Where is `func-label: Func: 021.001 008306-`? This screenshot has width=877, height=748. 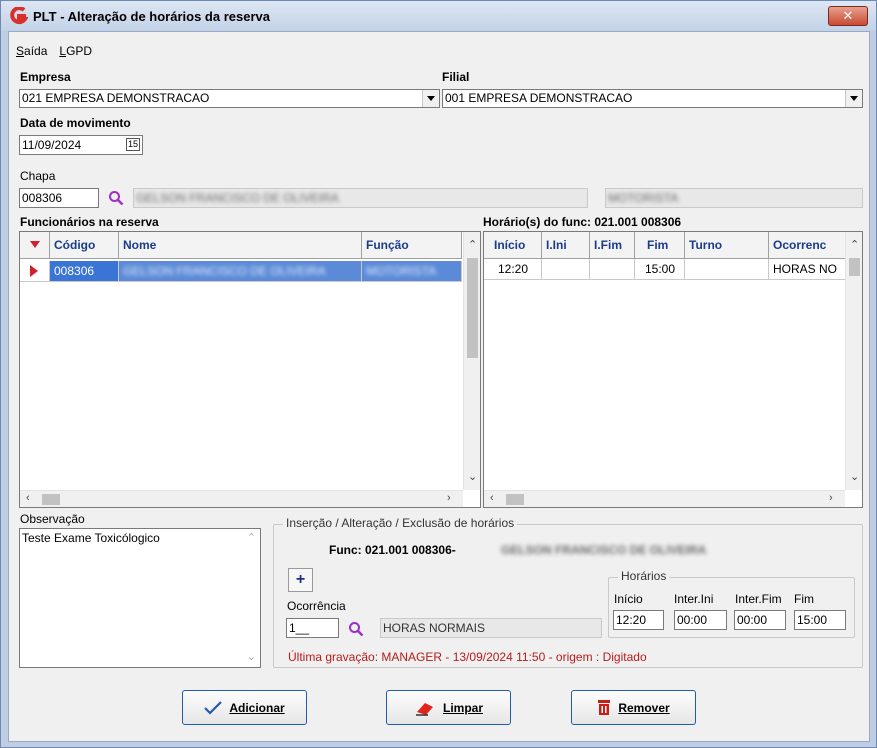 func-label: Func: 021.001 008306- is located at coordinates (392, 550).